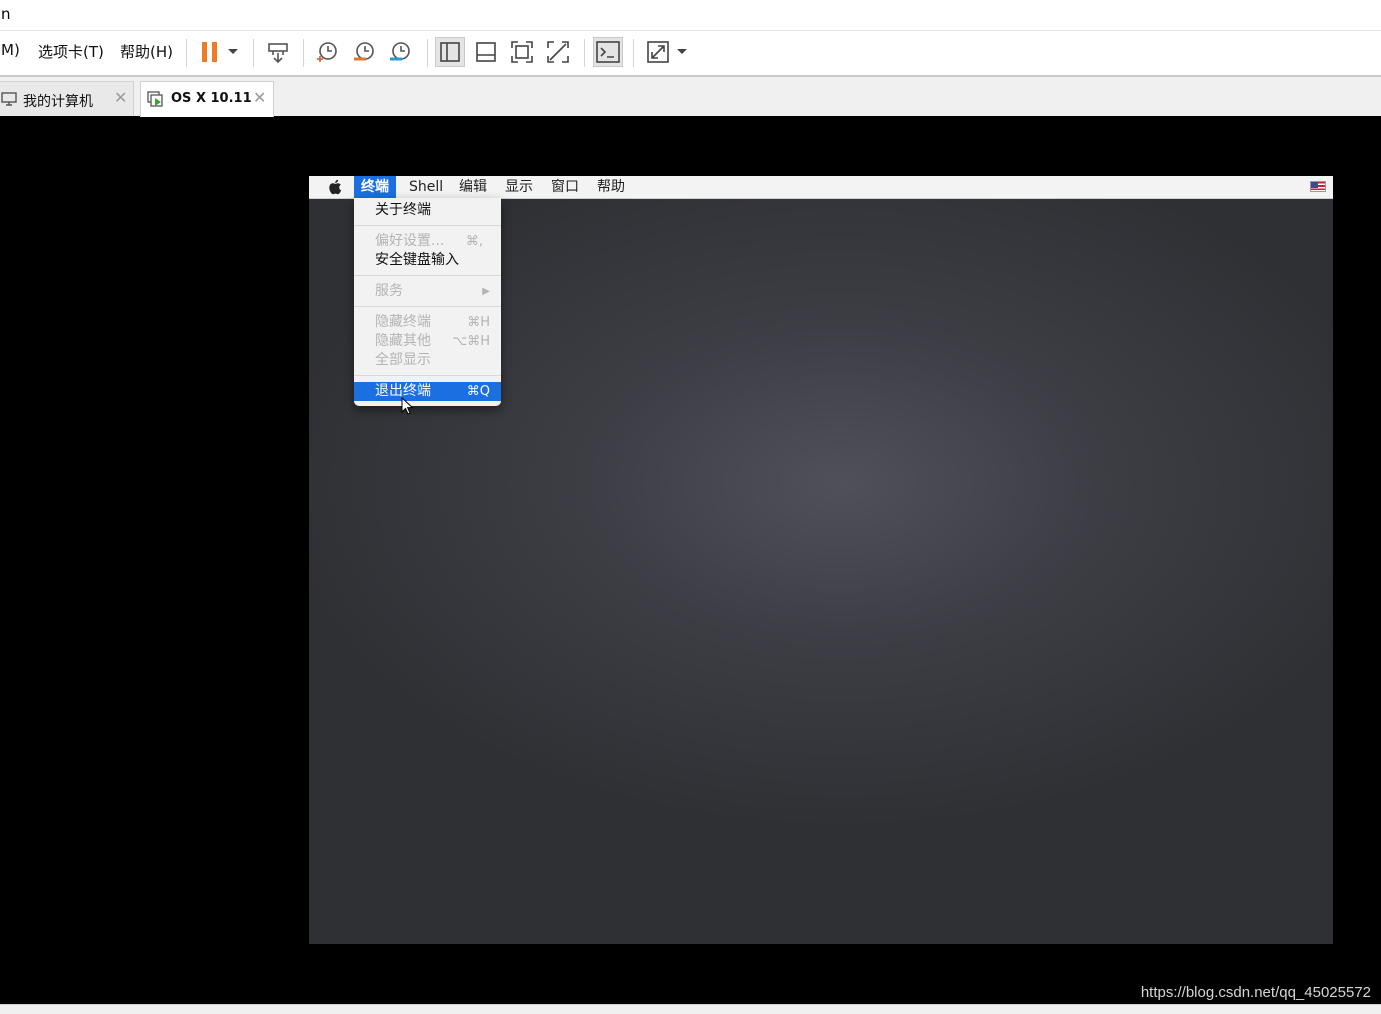 This screenshot has width=1381, height=1014. I want to click on menu-item-label: 全部显示, so click(403, 360).